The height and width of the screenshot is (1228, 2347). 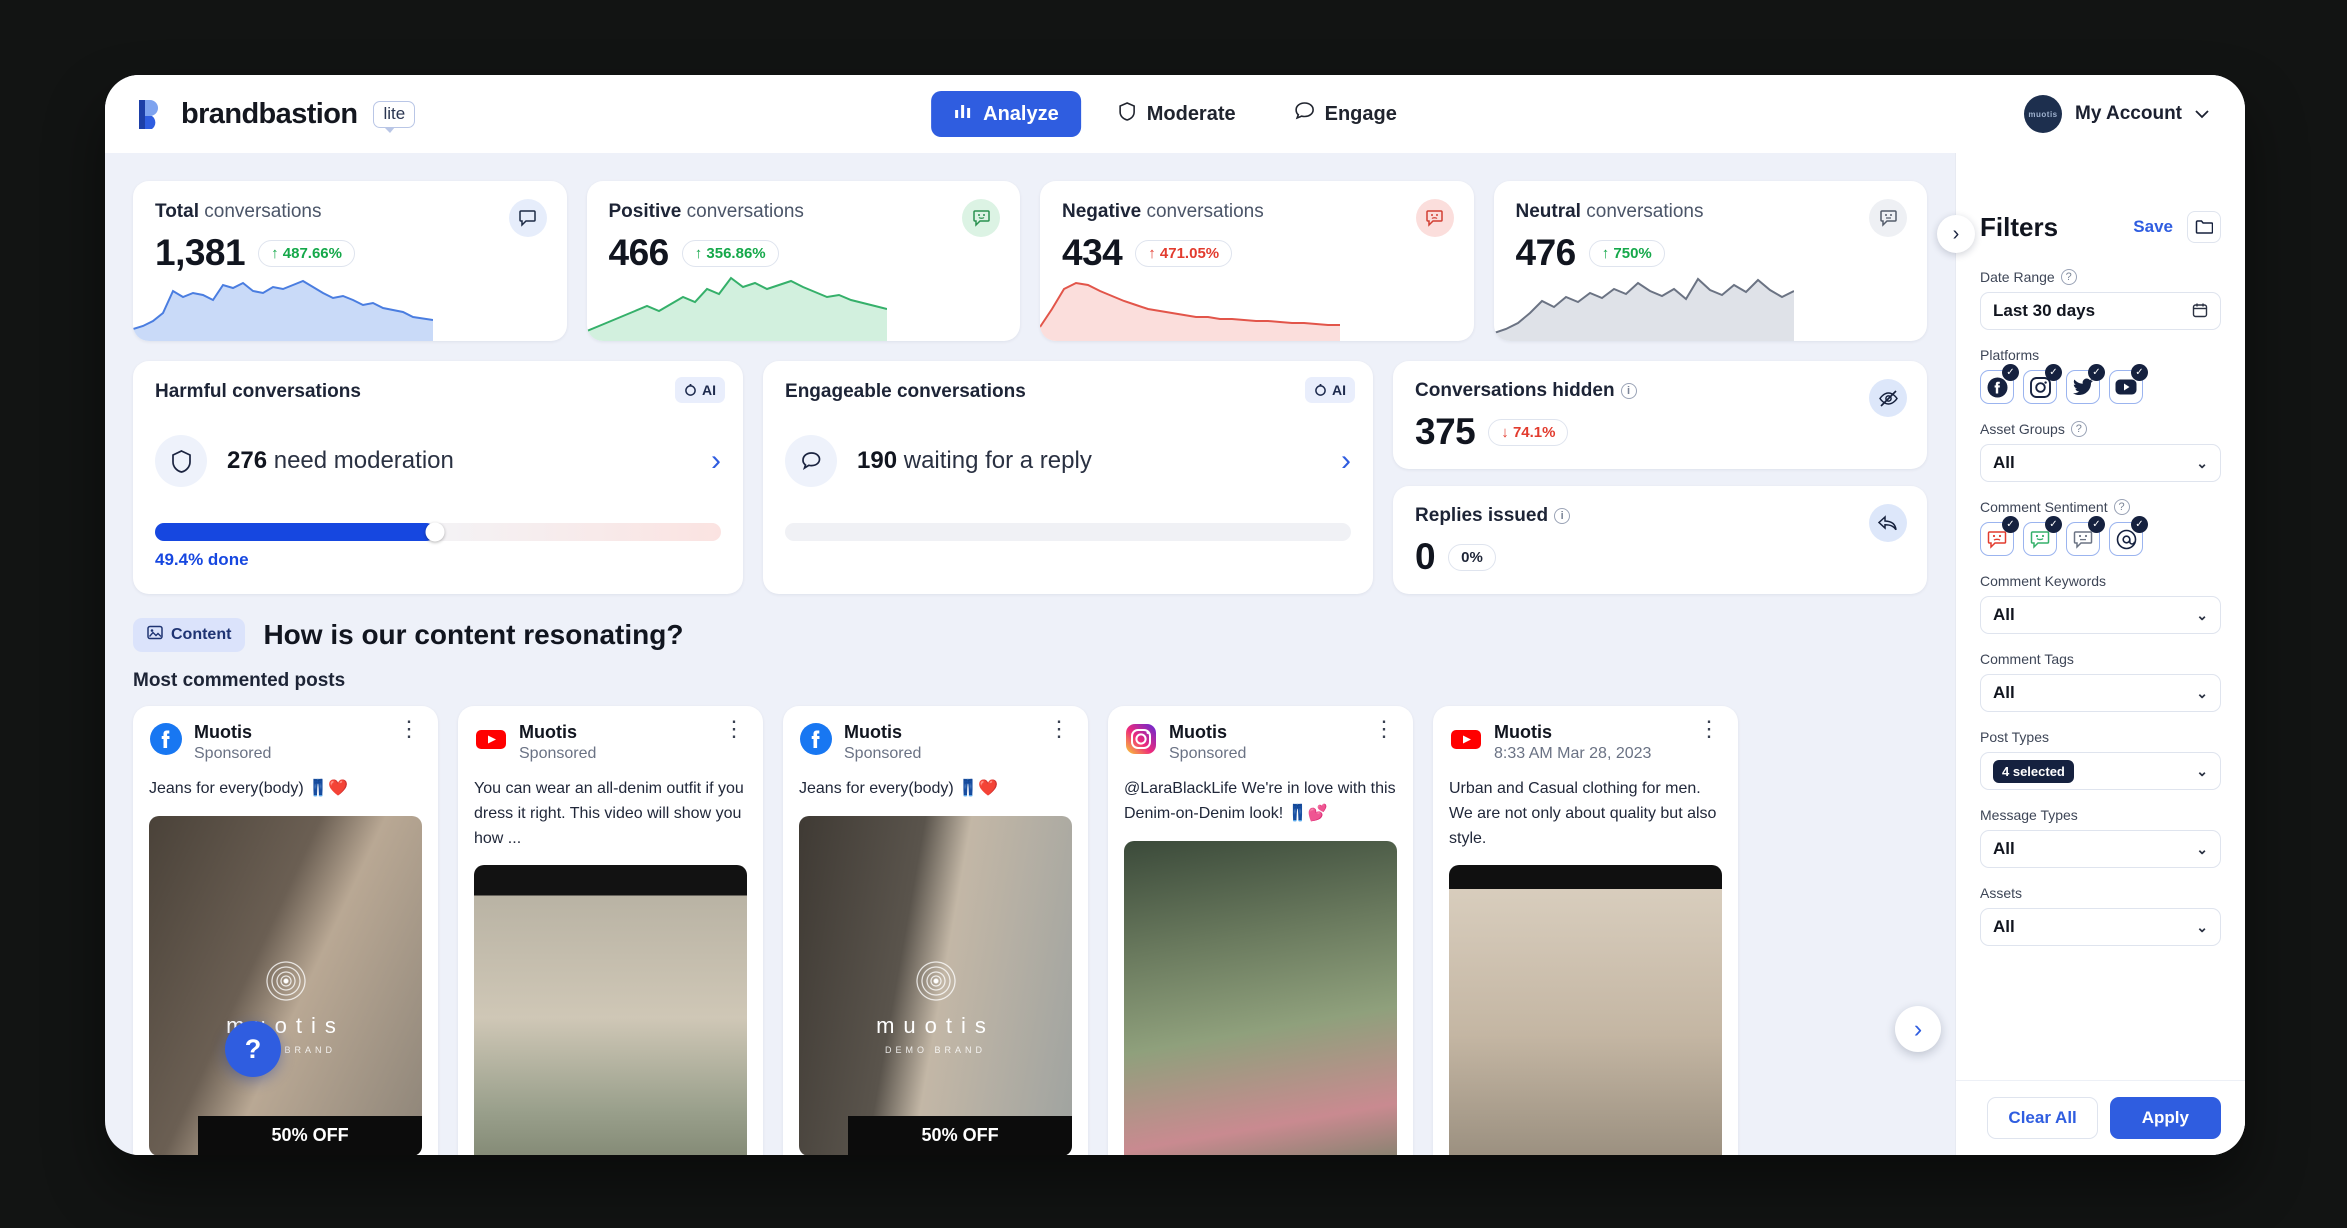 I want to click on engageable-count-text: 190 waiting for a reply, so click(x=974, y=460).